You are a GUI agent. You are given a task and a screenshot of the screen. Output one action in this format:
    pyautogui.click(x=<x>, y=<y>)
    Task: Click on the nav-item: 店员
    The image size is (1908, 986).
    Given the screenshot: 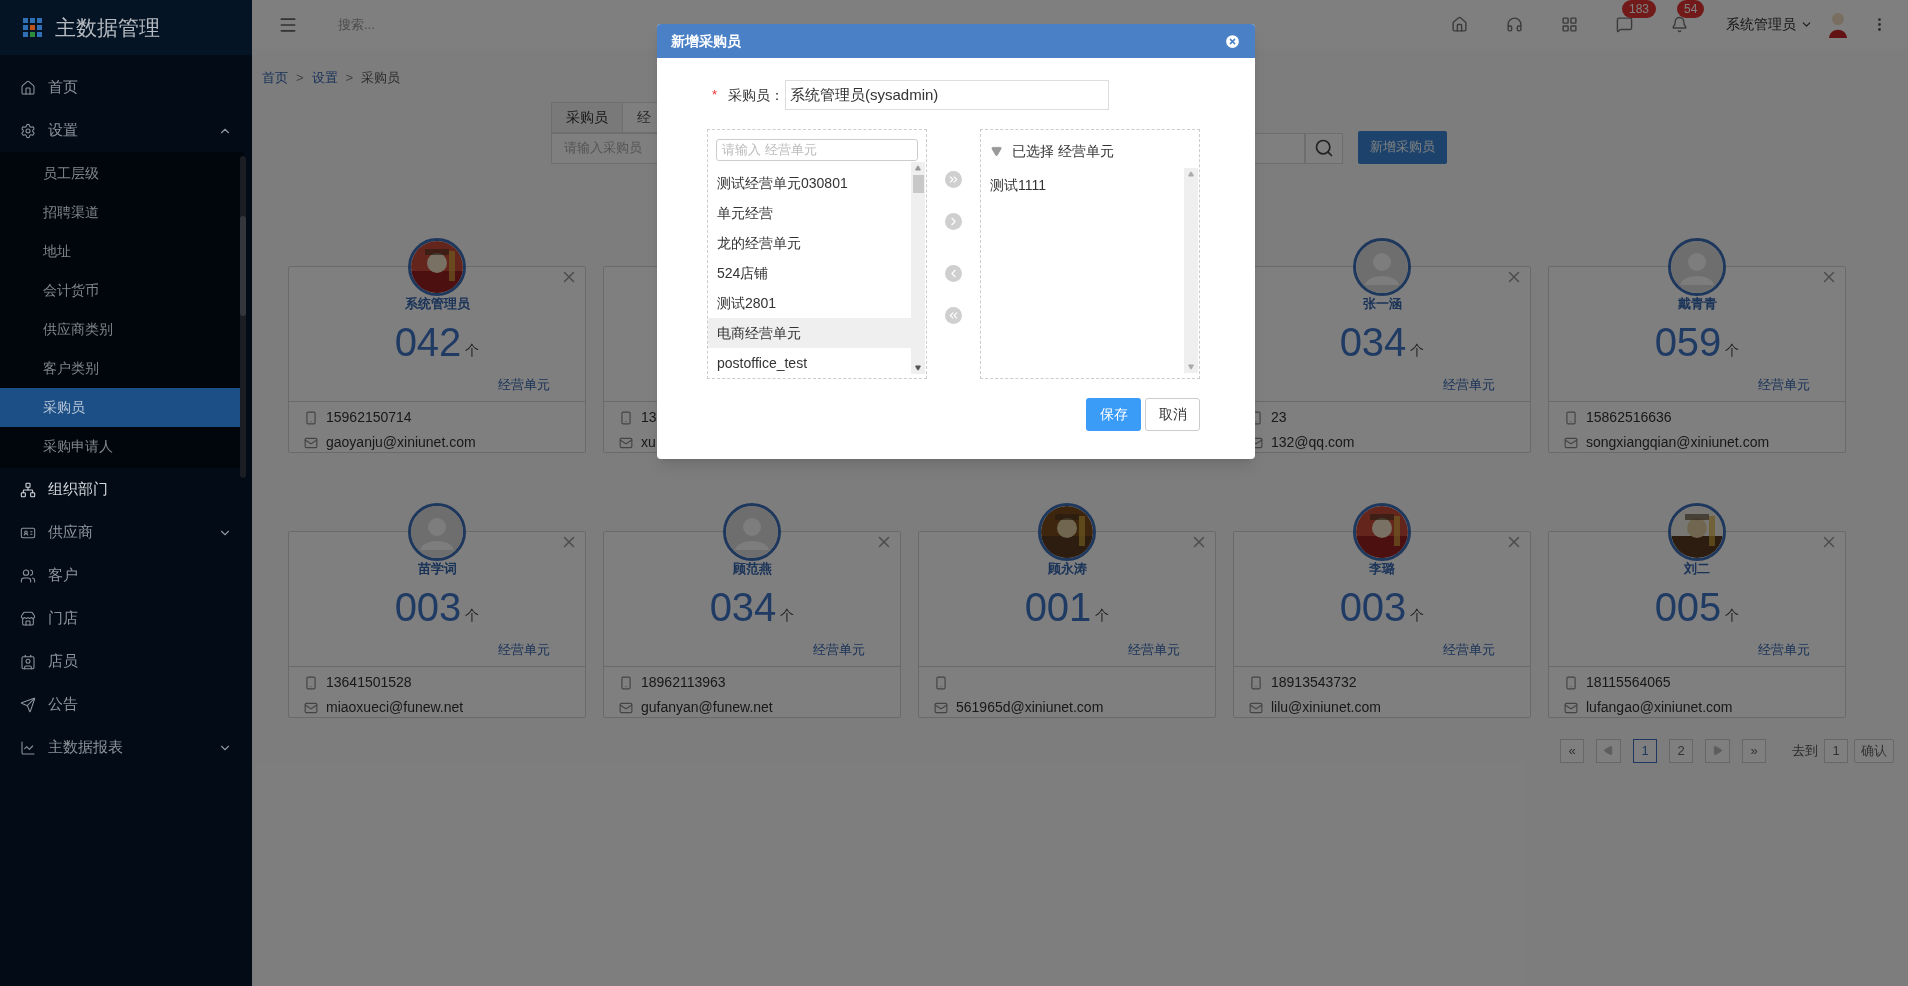 What is the action you would take?
    pyautogui.click(x=126, y=661)
    